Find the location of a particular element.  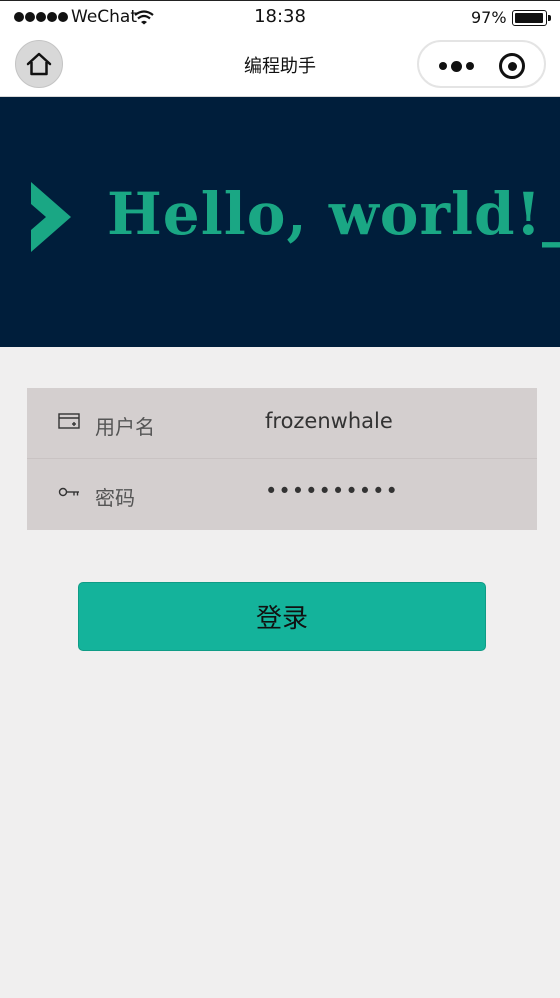

username-label: 用户名 is located at coordinates (125, 427).